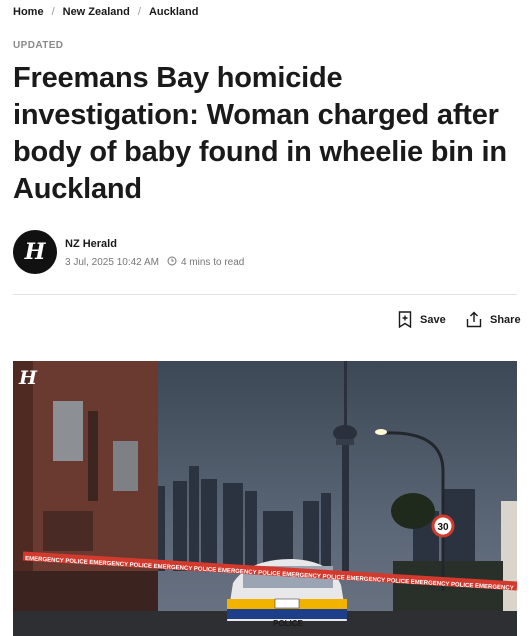  I want to click on save-label: Save, so click(433, 319).